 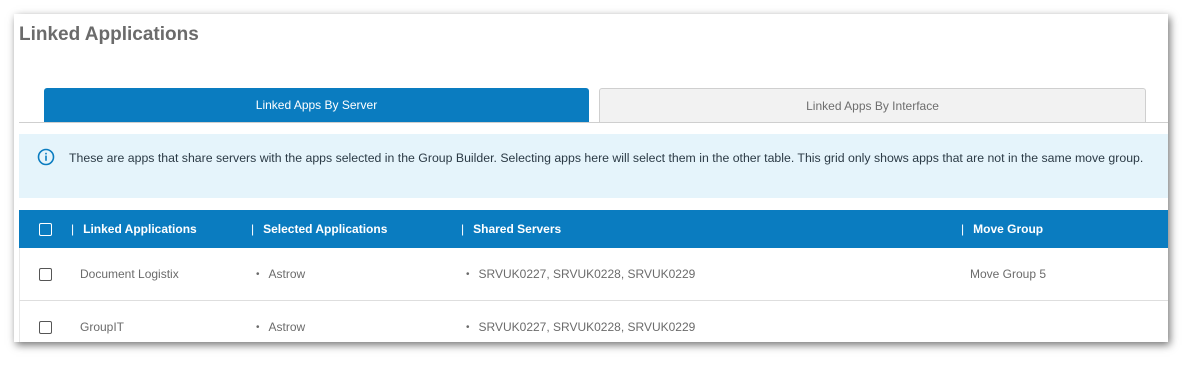 I want to click on column-header-move-group: | Move Group, so click(x=1002, y=229).